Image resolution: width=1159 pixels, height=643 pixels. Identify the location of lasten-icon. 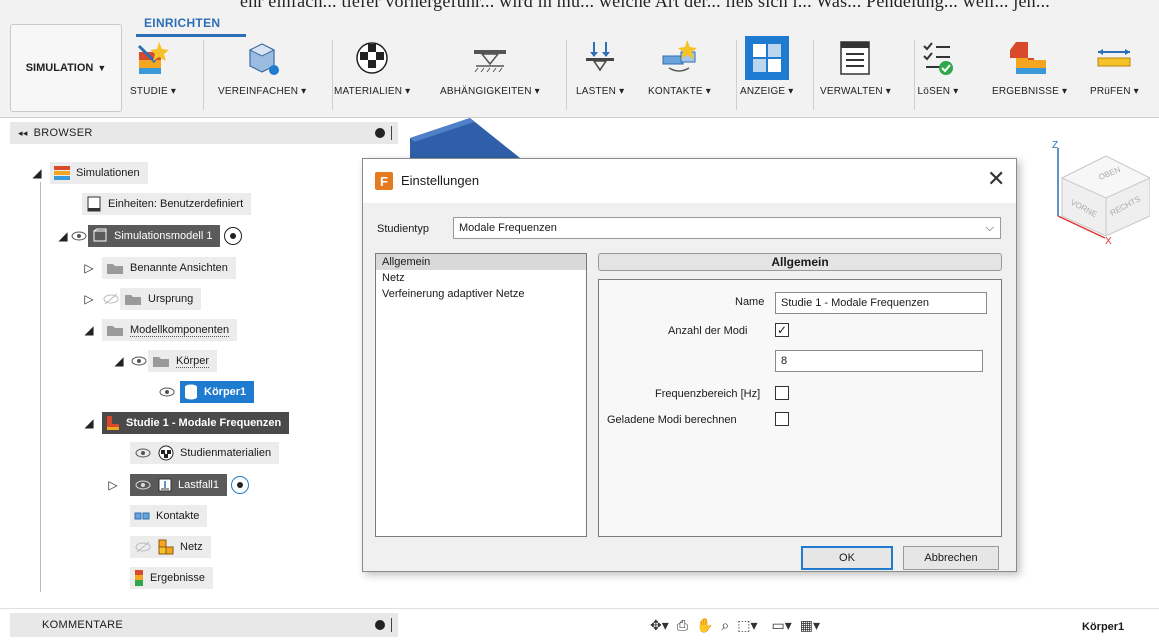
(600, 58).